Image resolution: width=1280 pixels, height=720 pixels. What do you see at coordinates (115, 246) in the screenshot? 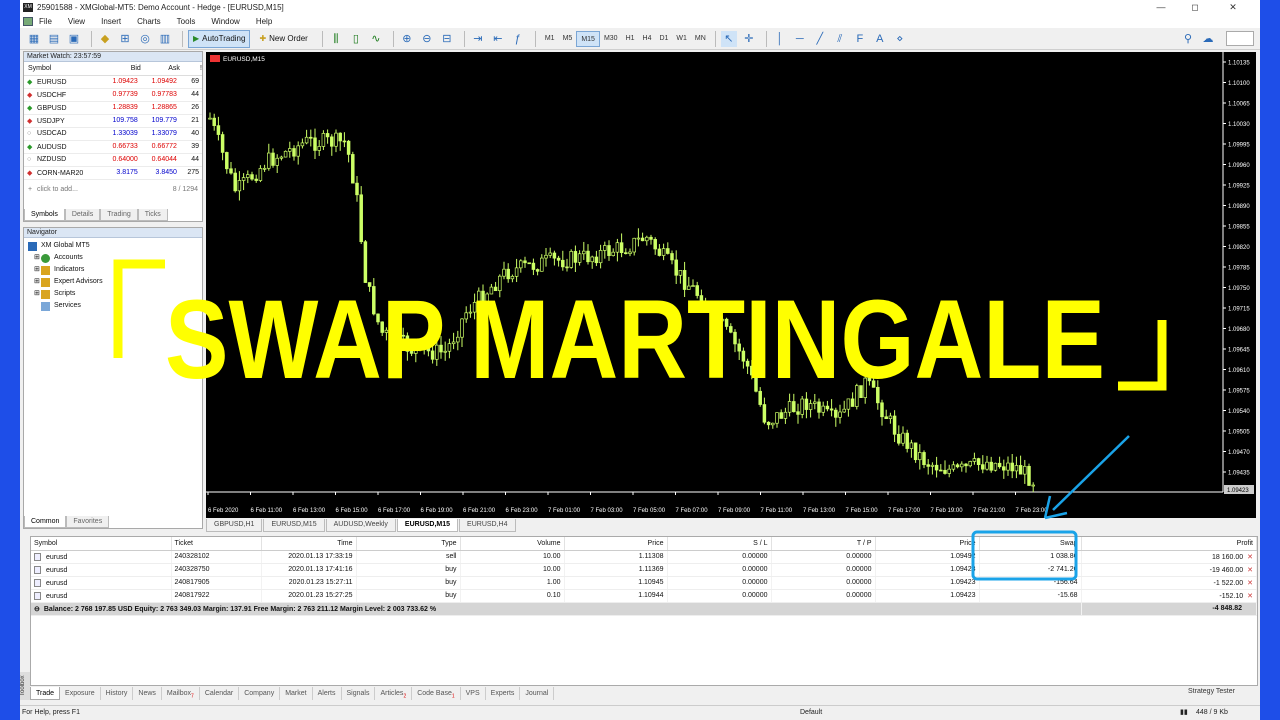
I see `navigator-root: XM Global MT5` at bounding box center [115, 246].